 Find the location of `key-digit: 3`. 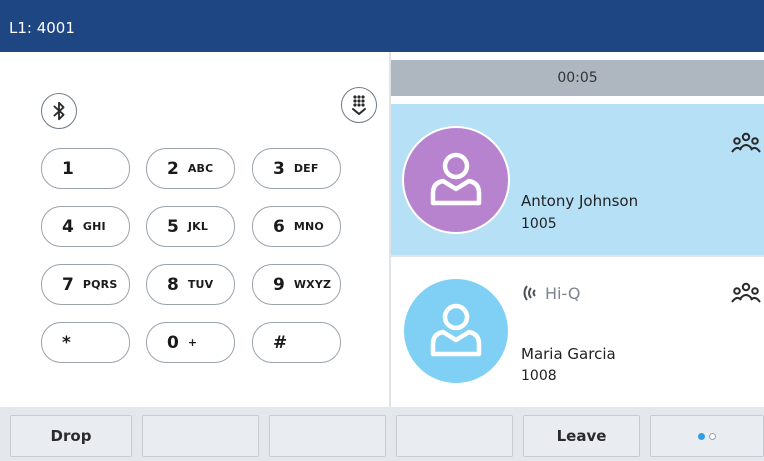

key-digit: 3 is located at coordinates (279, 168).